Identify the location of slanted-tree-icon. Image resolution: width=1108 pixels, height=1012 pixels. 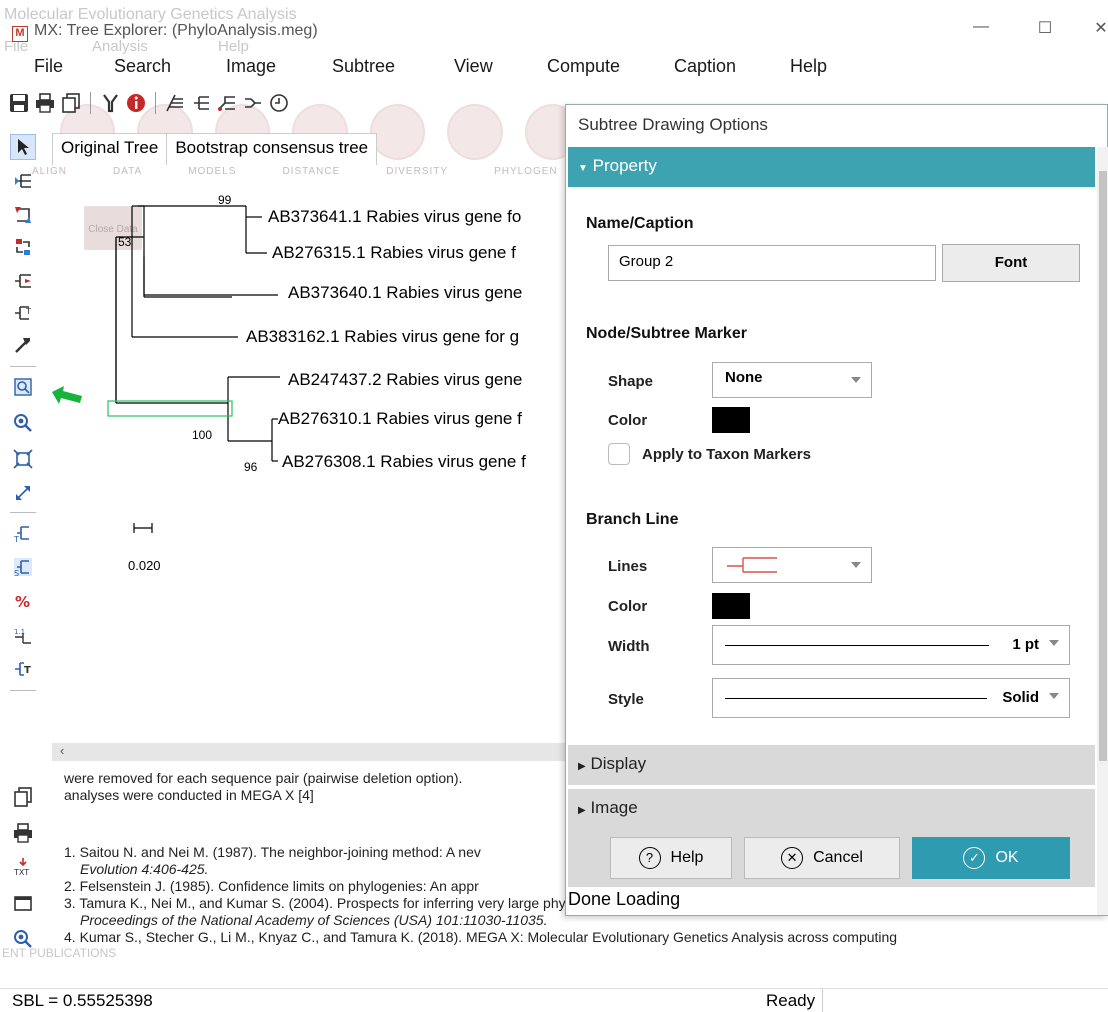
(227, 103).